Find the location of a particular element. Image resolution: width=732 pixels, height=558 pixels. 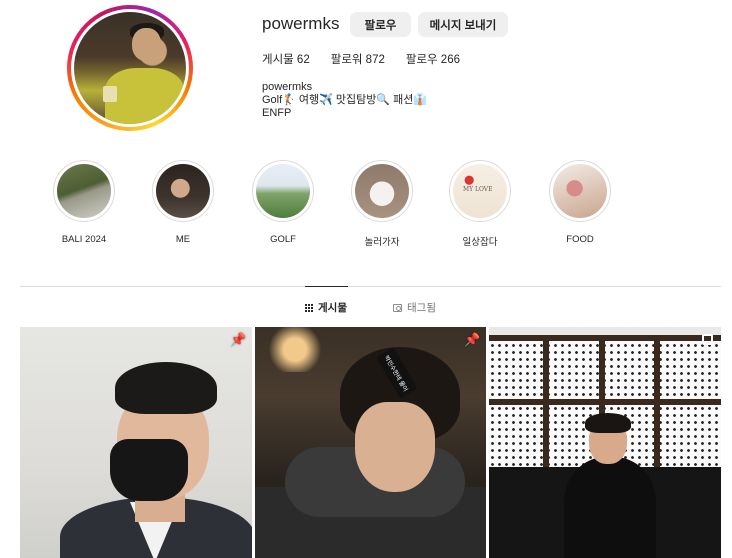

highlight-ilsang: MY LOVE 일상잡다 is located at coordinates (480, 204).